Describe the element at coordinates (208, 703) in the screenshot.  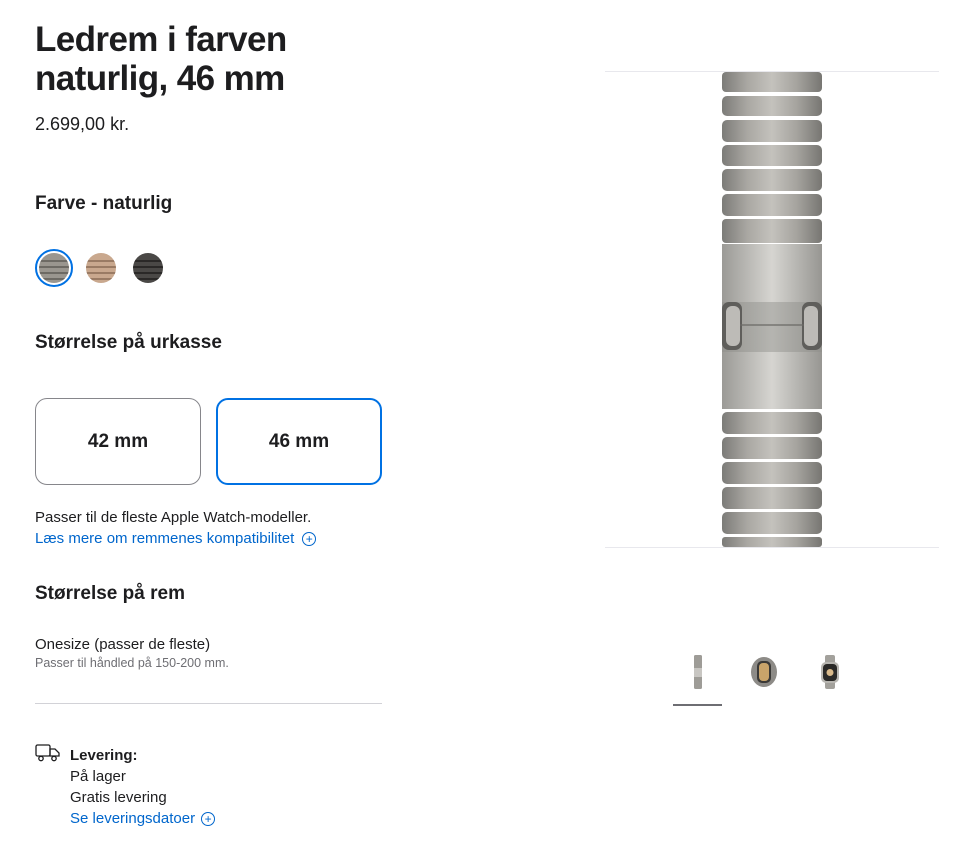
I see `divider` at that location.